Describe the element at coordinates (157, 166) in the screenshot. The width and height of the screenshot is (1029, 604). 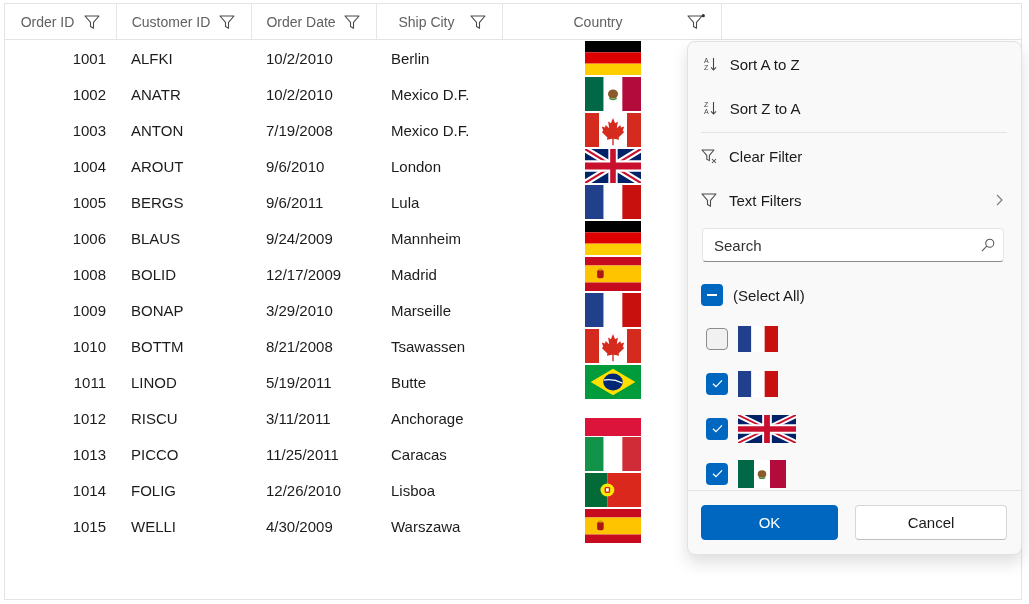
I see `customer-id: AROUT` at that location.